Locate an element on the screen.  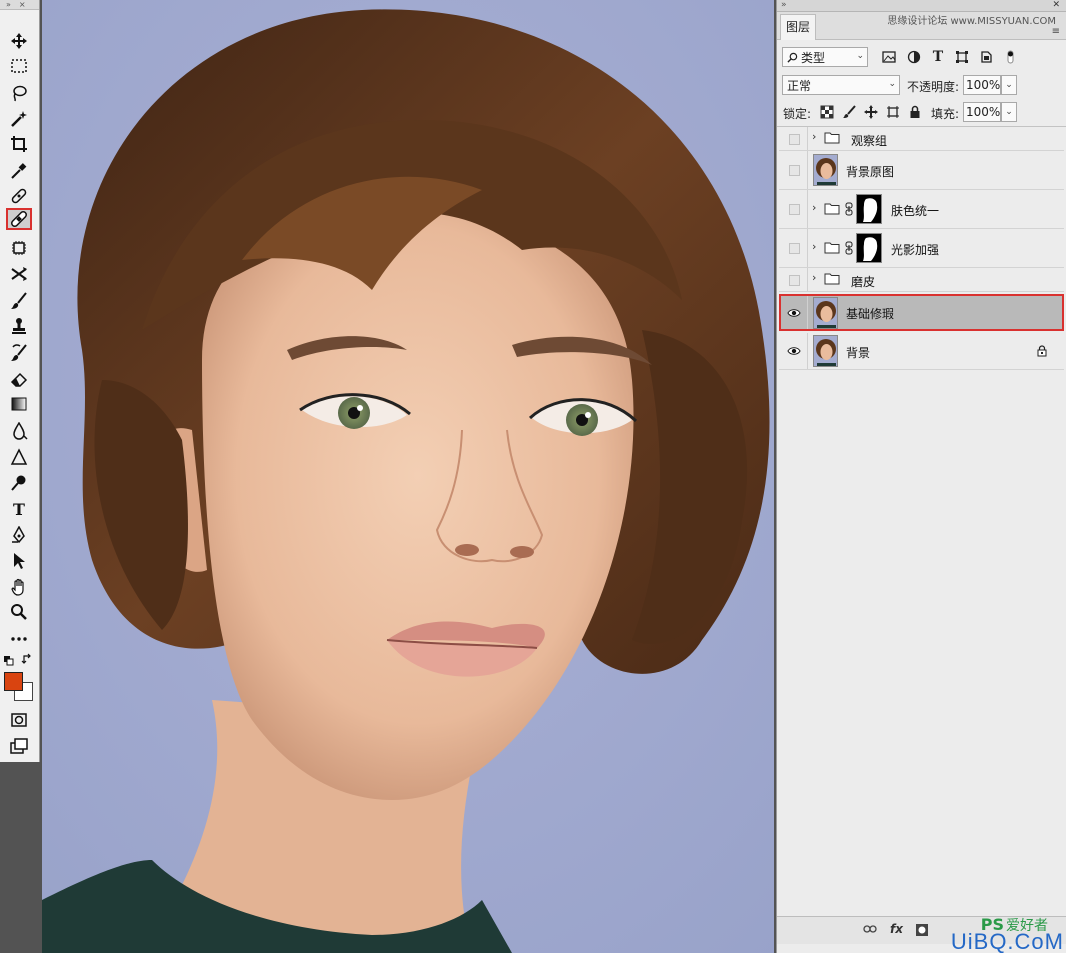
layer-row-group: › 磨皮 is located at coordinates (921, 280).